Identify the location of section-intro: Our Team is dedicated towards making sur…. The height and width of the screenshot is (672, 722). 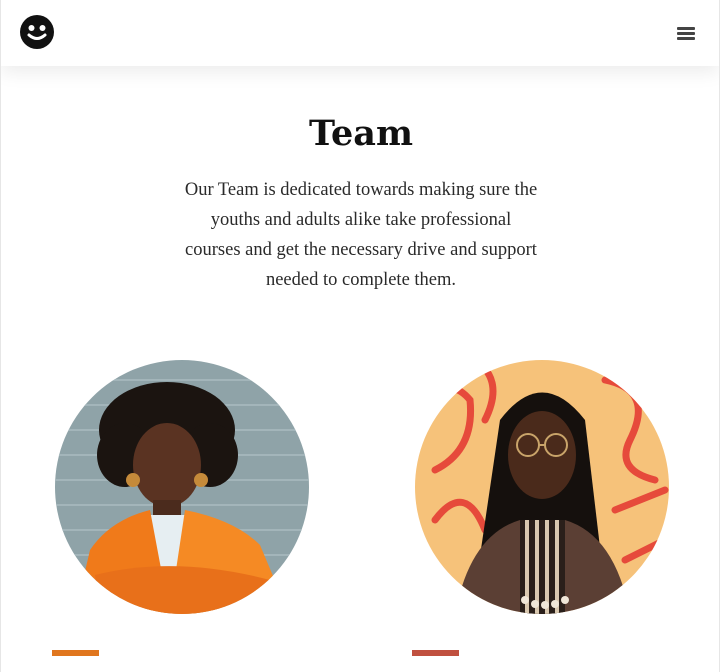
(361, 235).